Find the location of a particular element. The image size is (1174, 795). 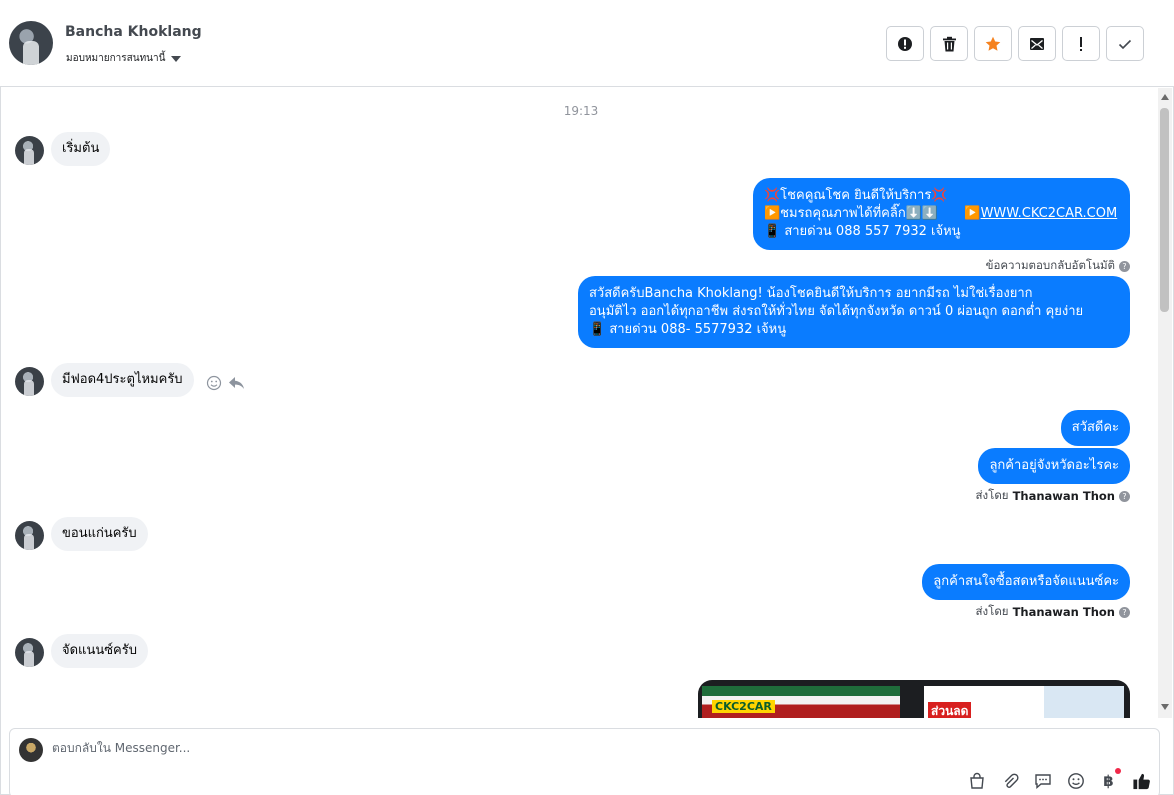

conversation-header: Bancha Khoklang มอบหมายการสนทนานี้ is located at coordinates (587, 43).